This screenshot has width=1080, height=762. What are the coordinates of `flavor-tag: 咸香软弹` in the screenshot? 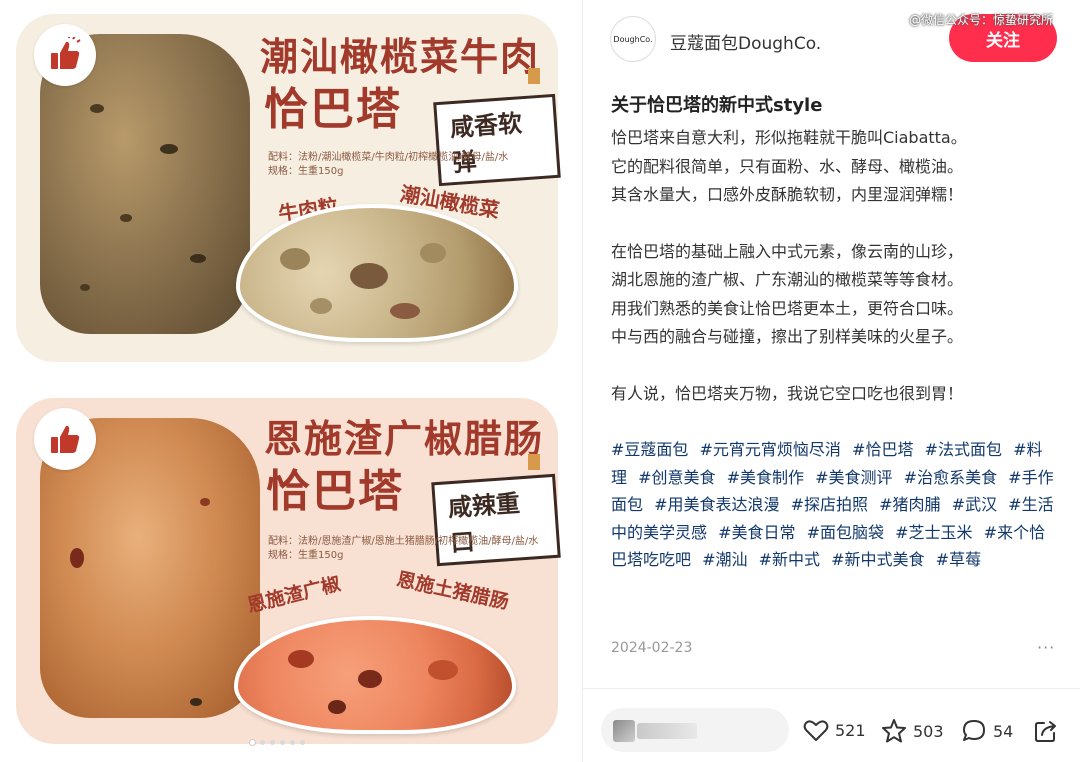 It's located at (497, 140).